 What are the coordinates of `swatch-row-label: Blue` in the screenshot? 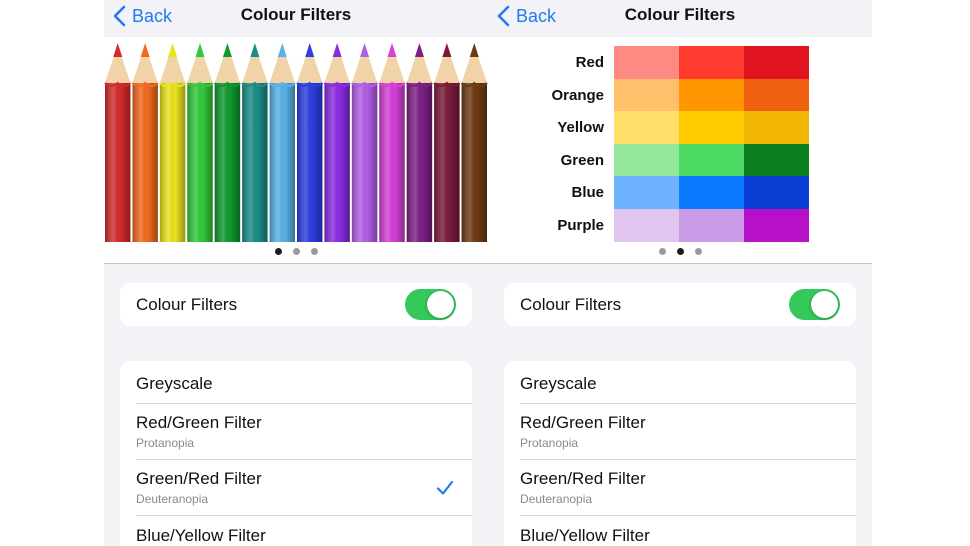 It's located at (587, 193).